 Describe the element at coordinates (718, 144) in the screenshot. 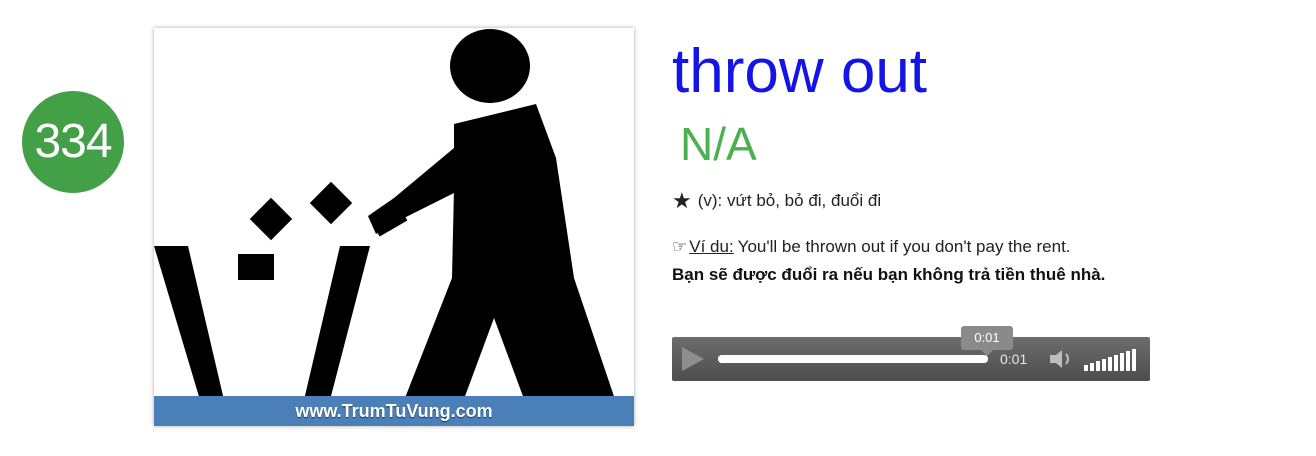

I see `pronunciation: N/A` at that location.